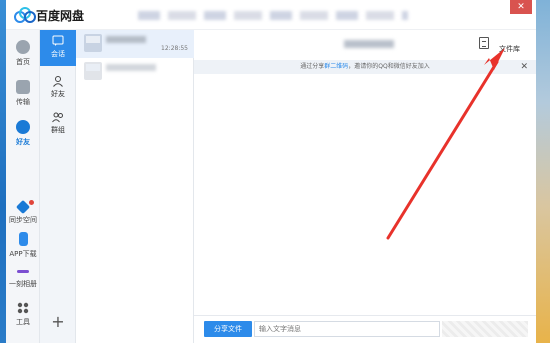 This screenshot has height=343, width=550. Describe the element at coordinates (135, 44) in the screenshot. I see `conversation-item: 12:28:55` at that location.